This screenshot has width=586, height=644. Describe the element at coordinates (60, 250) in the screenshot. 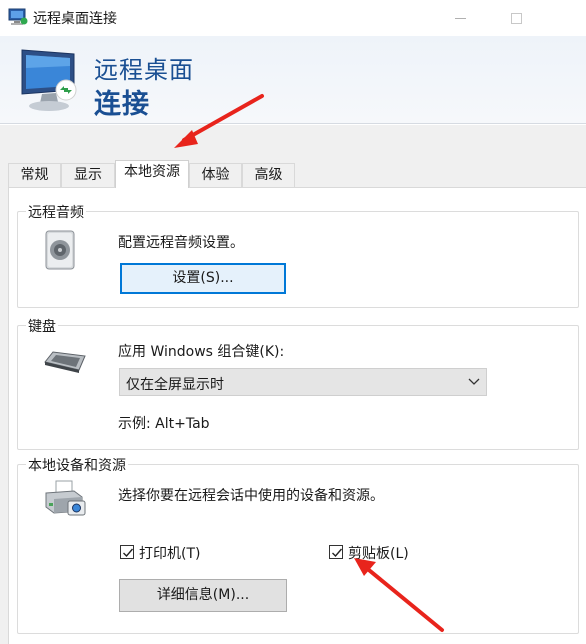

I see `speaker-icon` at that location.